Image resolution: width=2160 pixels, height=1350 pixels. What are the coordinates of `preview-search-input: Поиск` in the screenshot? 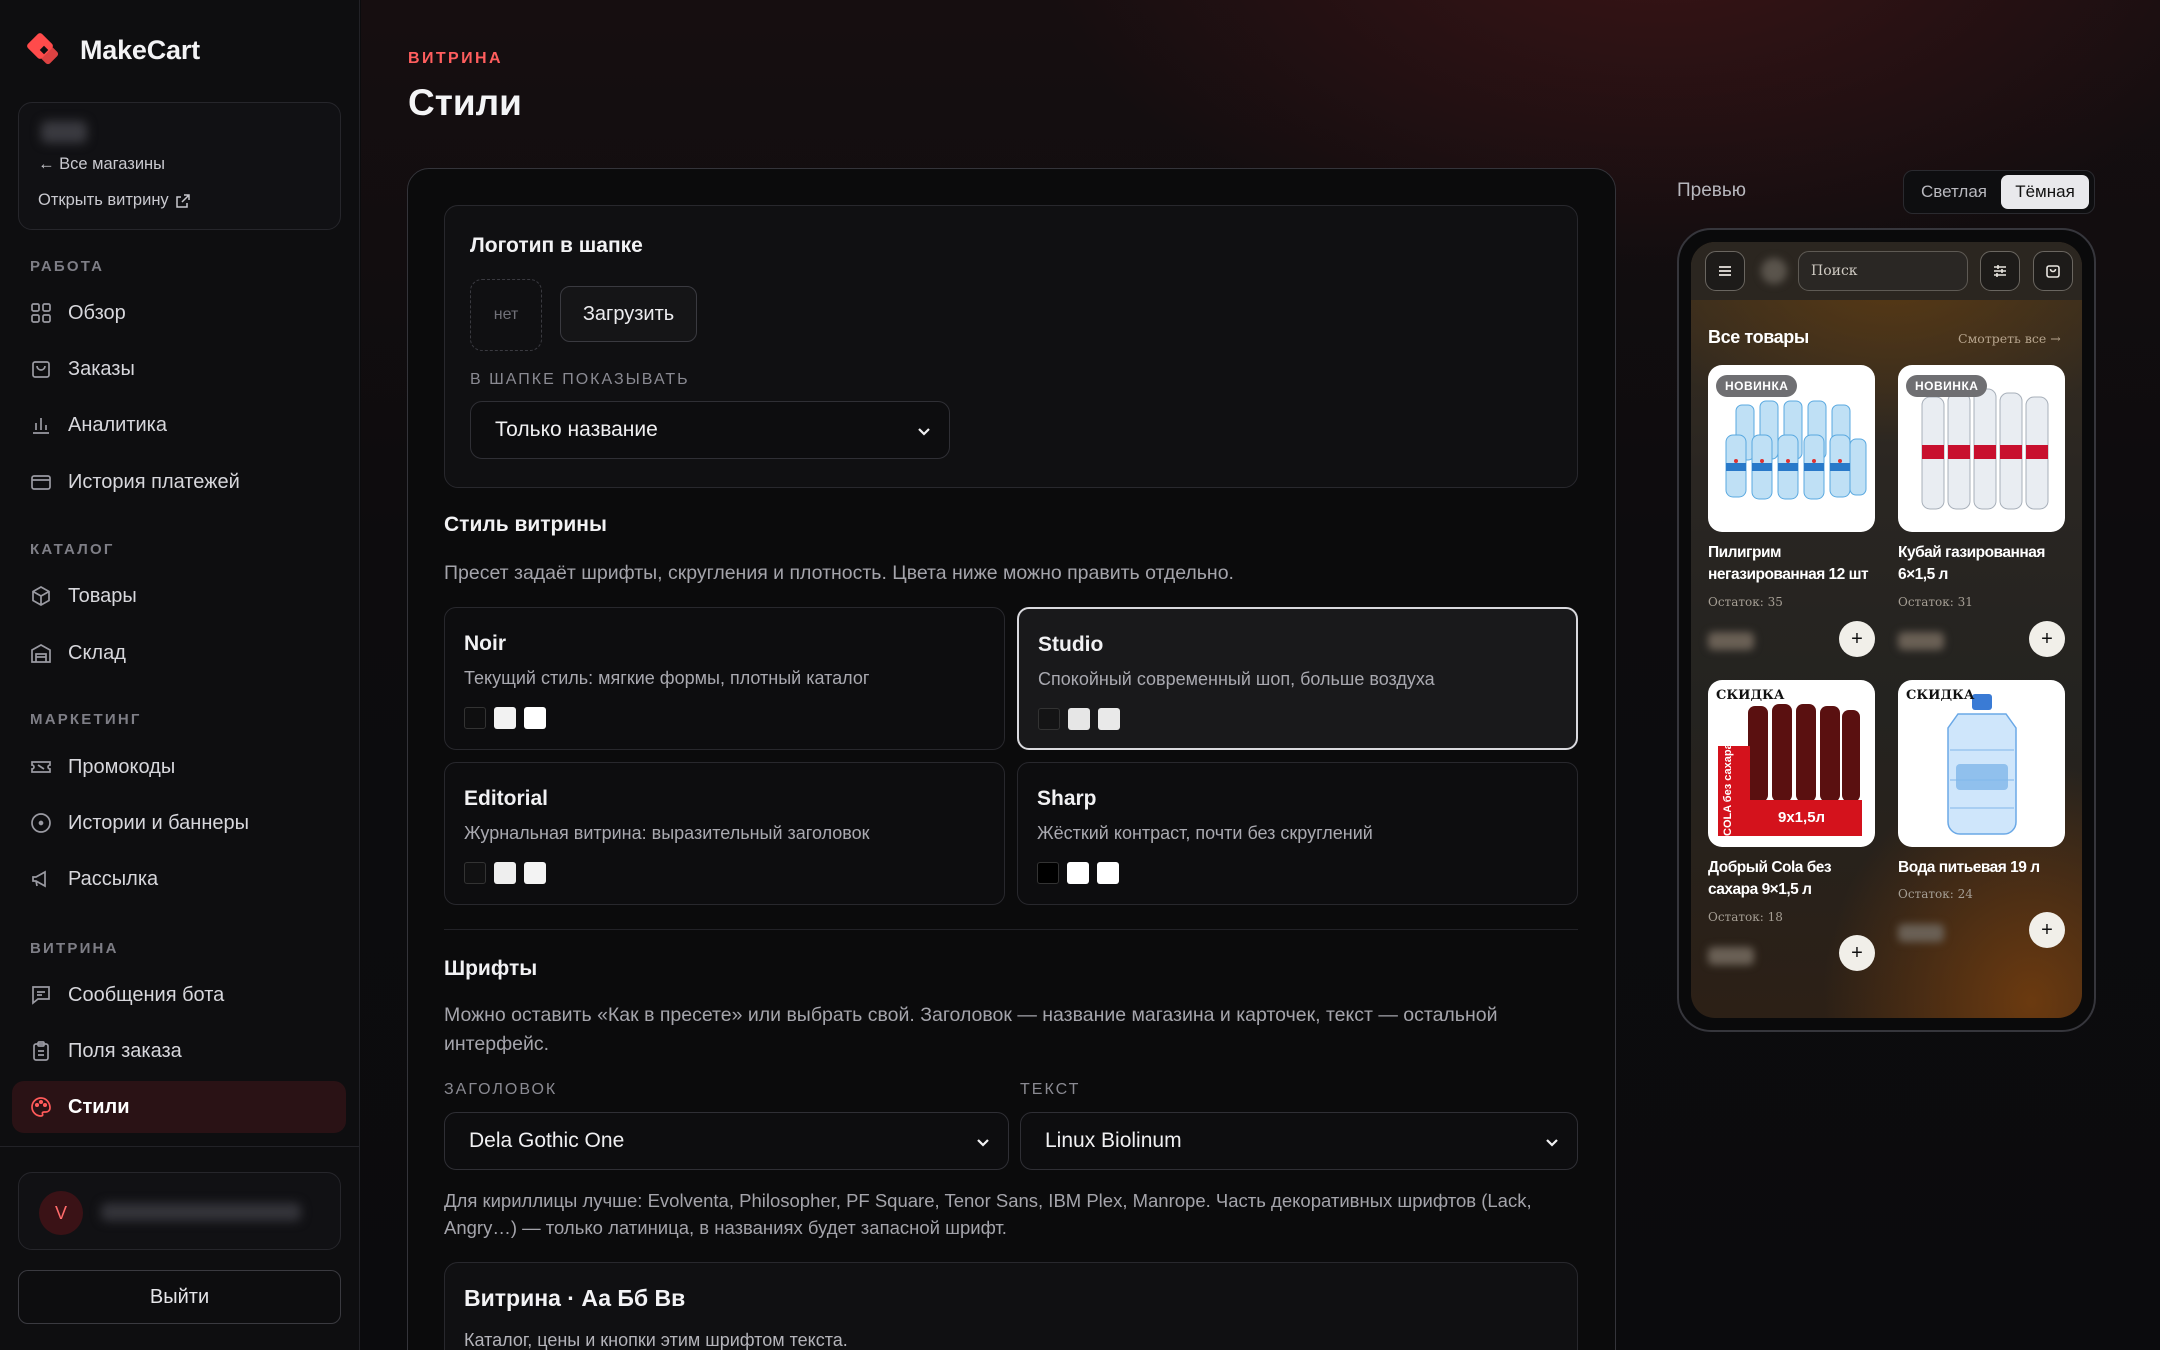 It's located at (1883, 271).